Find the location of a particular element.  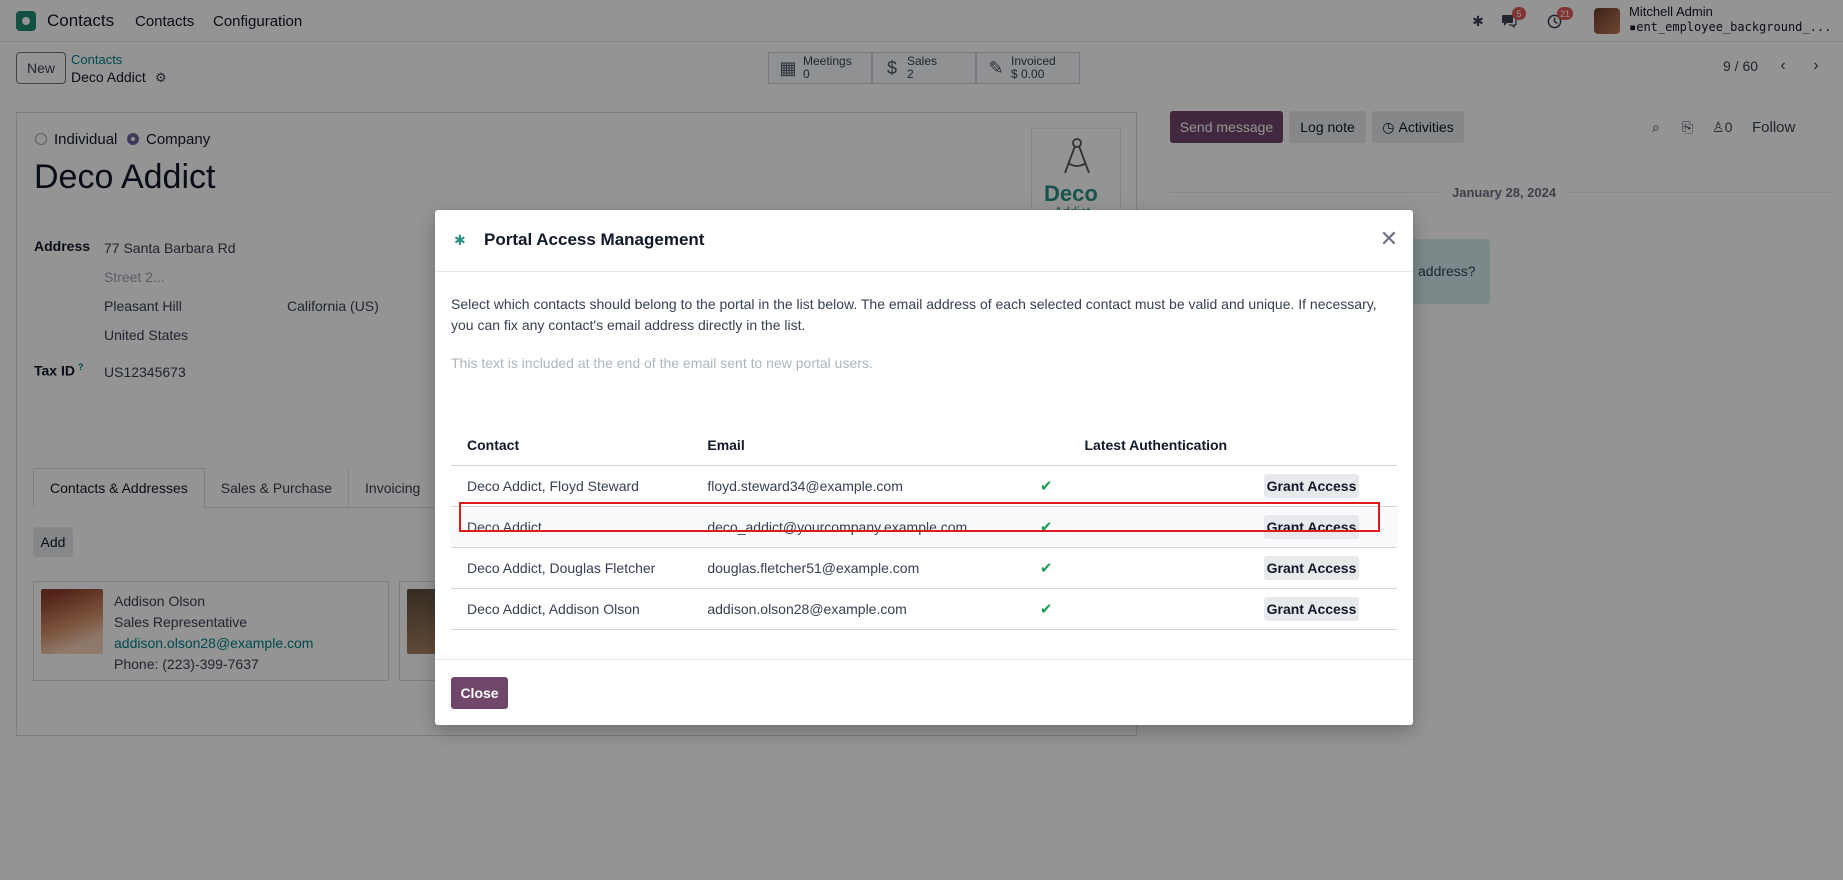

row-contact: Deco Addict, Addison Olson is located at coordinates (571, 609).